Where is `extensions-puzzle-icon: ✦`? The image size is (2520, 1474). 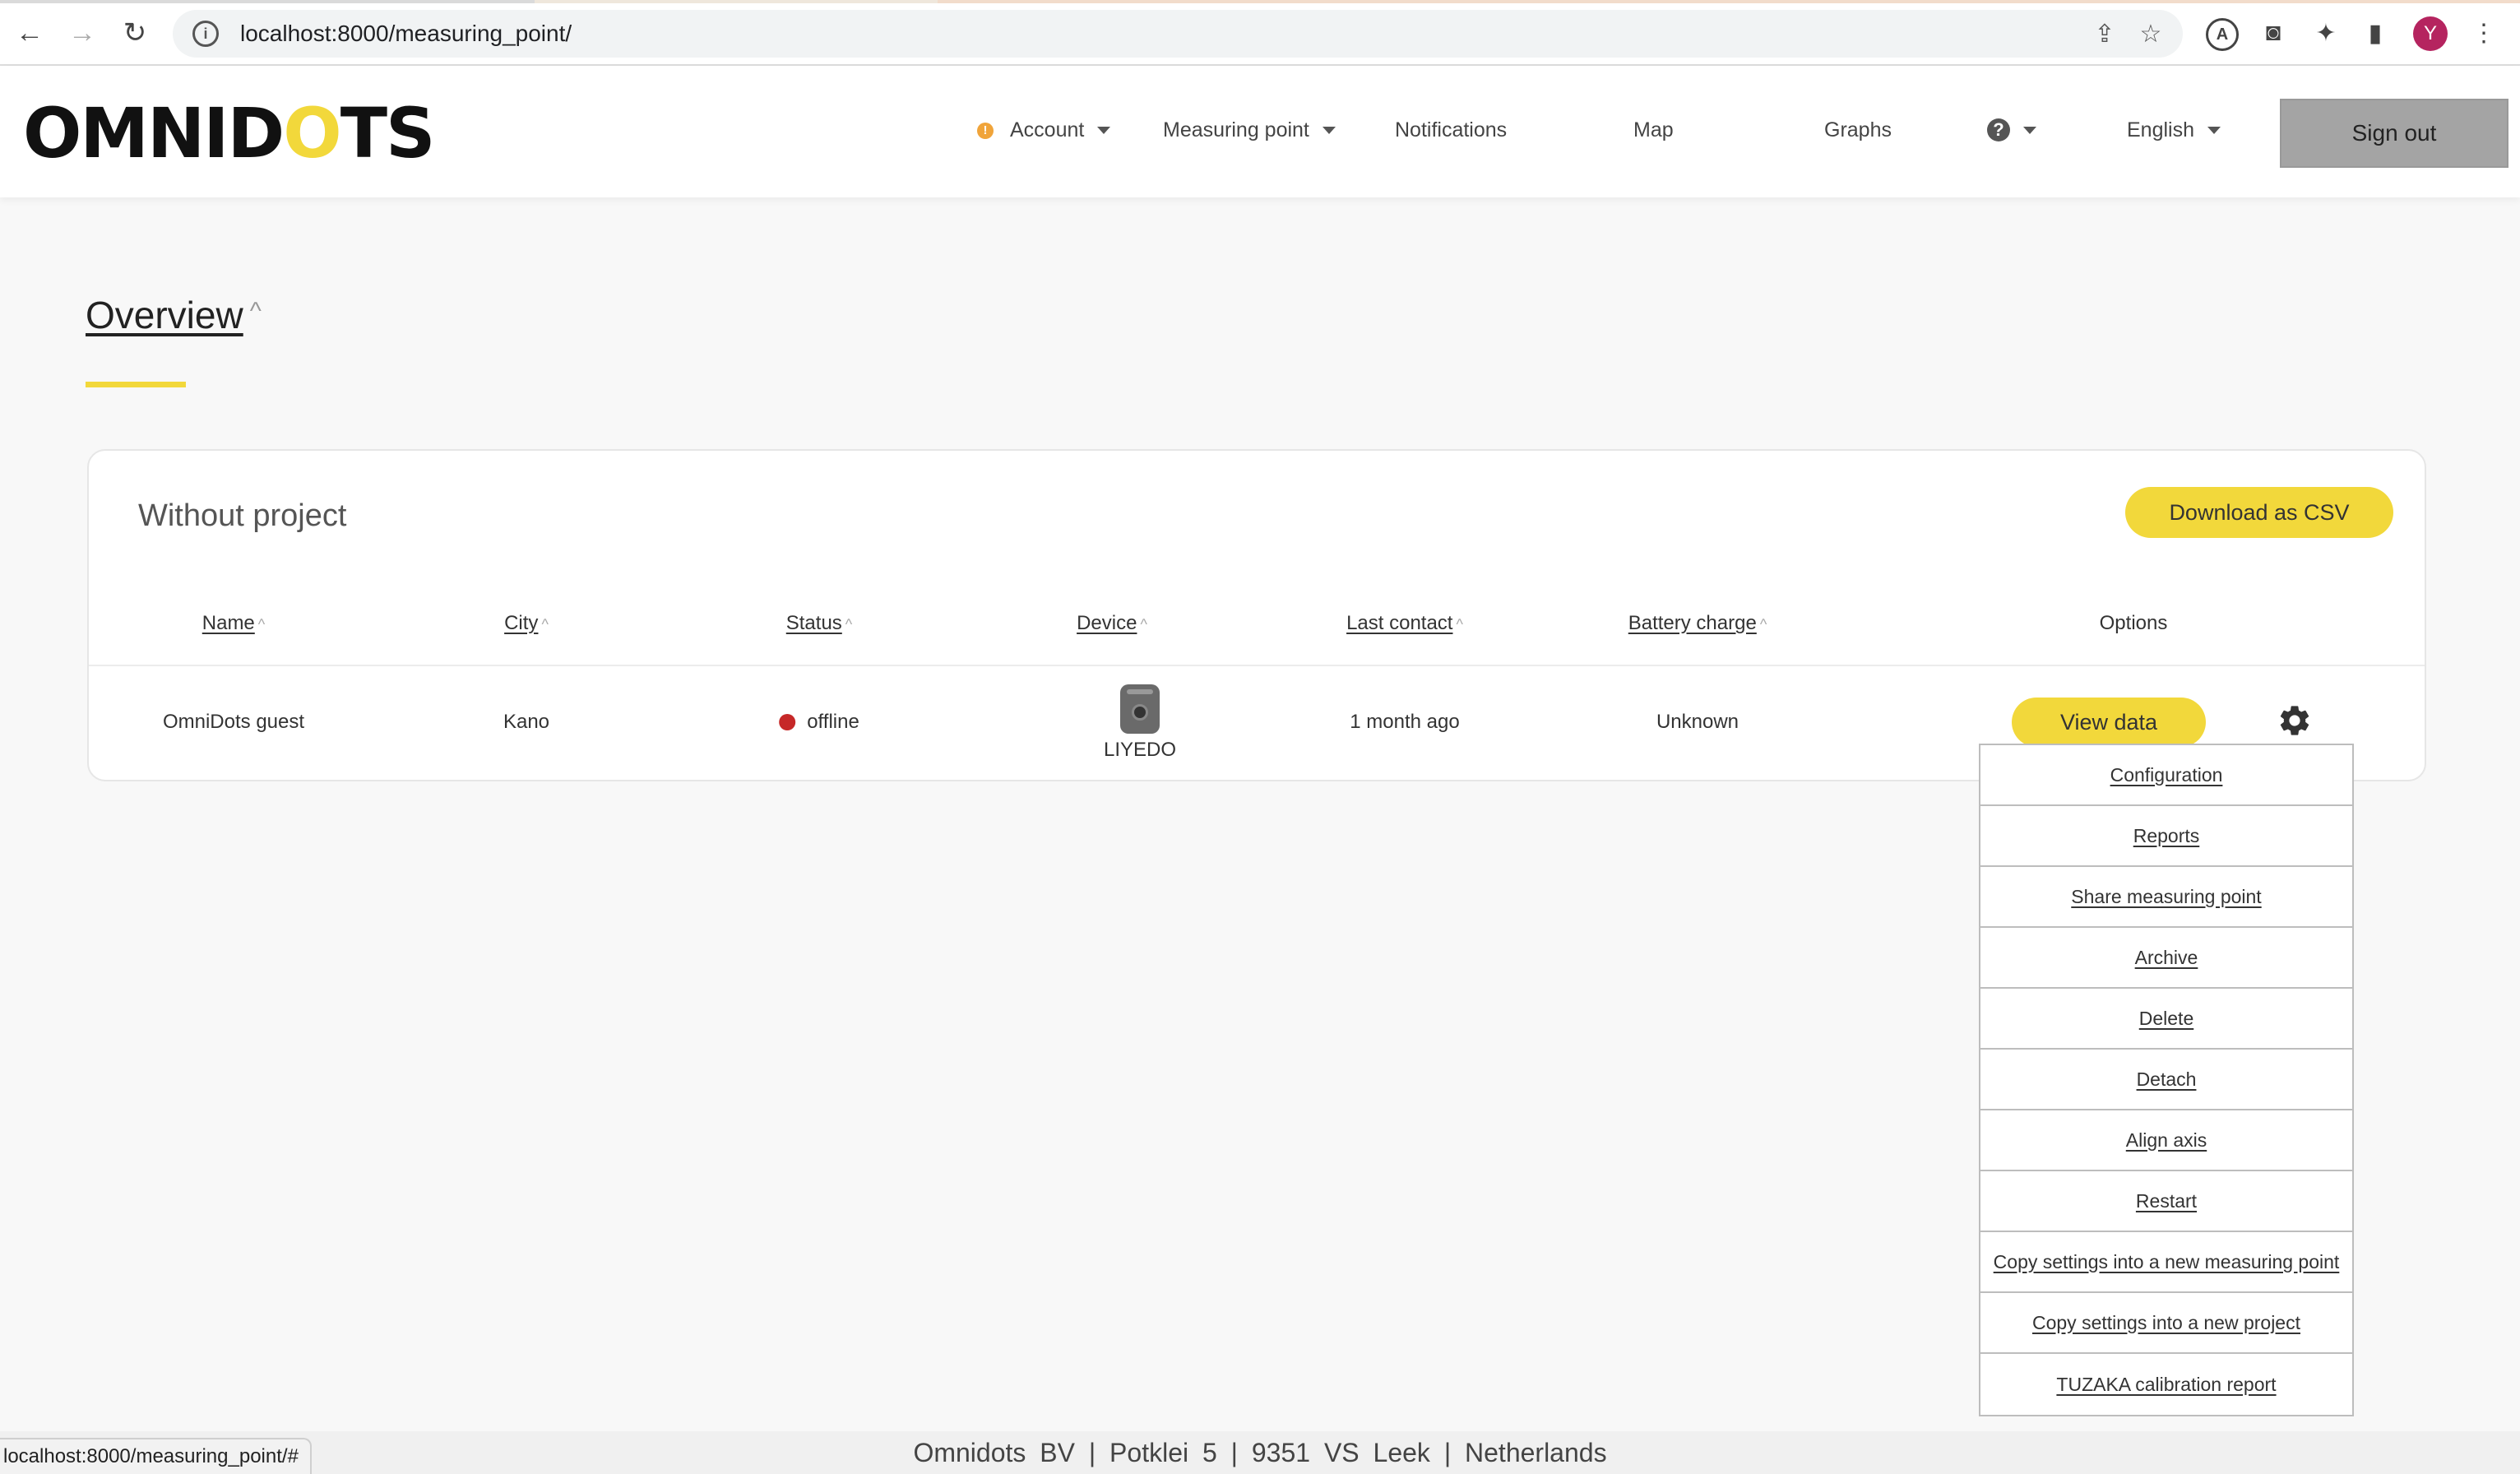 extensions-puzzle-icon: ✦ is located at coordinates (2326, 33).